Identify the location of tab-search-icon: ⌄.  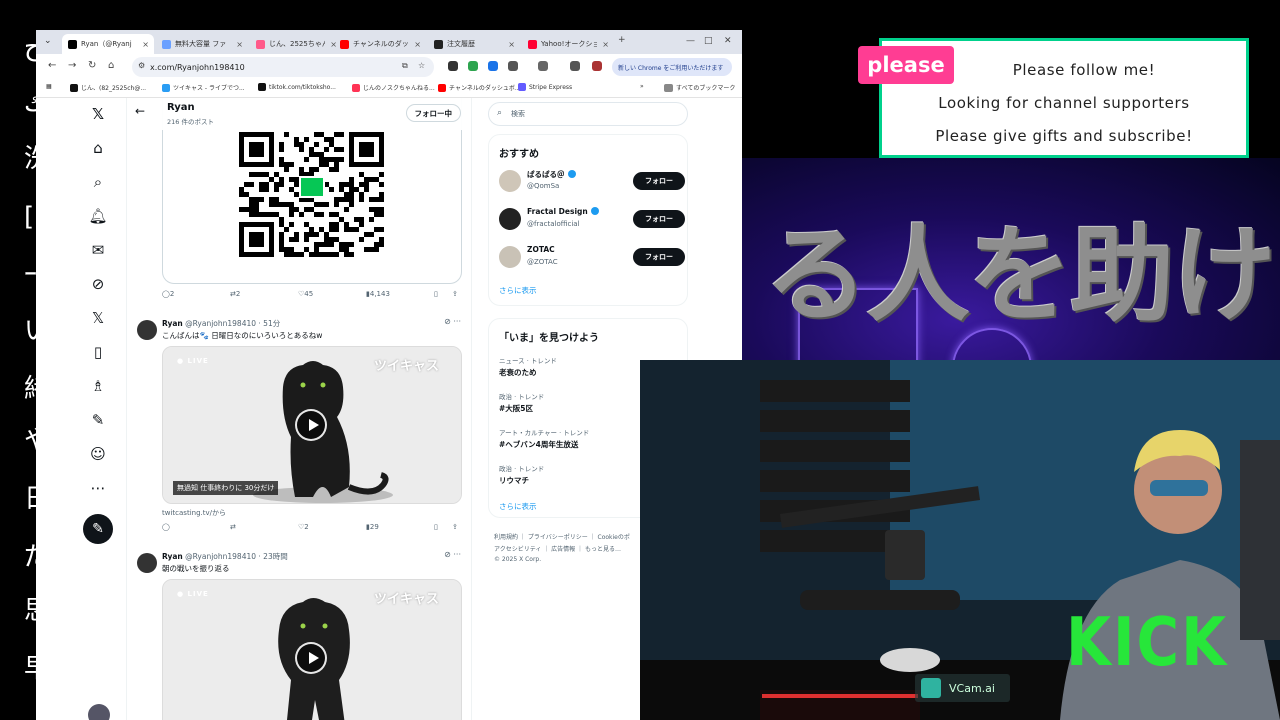
(48, 41).